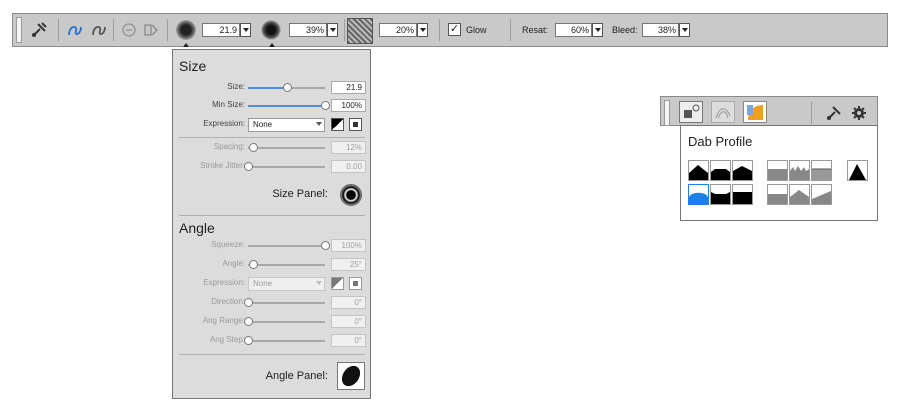 The width and height of the screenshot is (900, 418). I want to click on ang-range-row: Ang Range: 0°, so click(271, 322).